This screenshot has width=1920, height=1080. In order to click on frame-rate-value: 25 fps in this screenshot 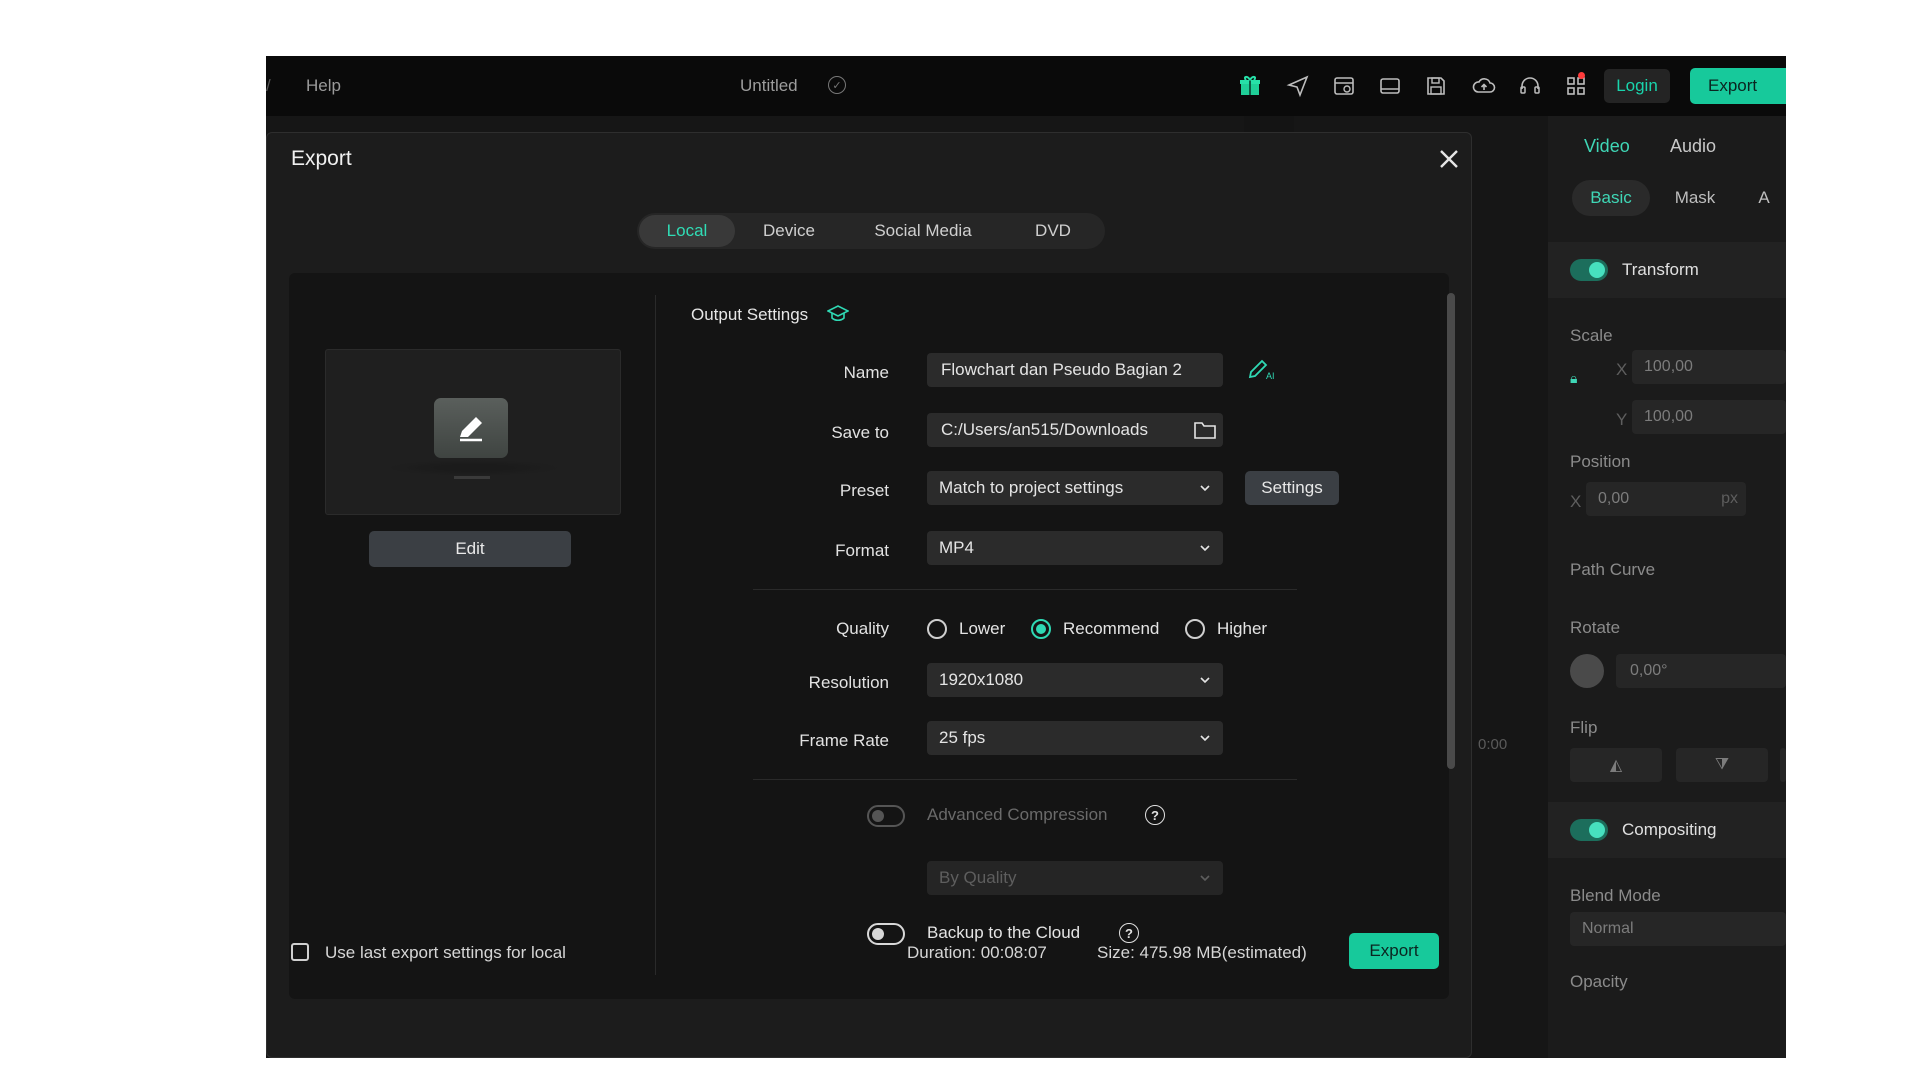, I will do `click(962, 737)`.